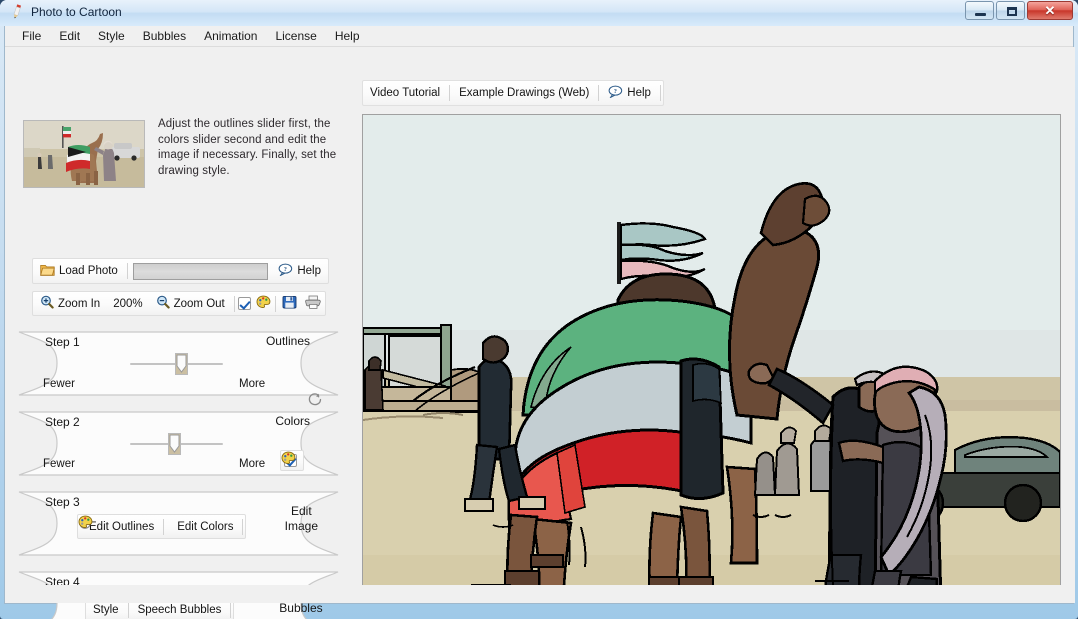  Describe the element at coordinates (47, 303) in the screenshot. I see `magnifier-plus-icon` at that location.